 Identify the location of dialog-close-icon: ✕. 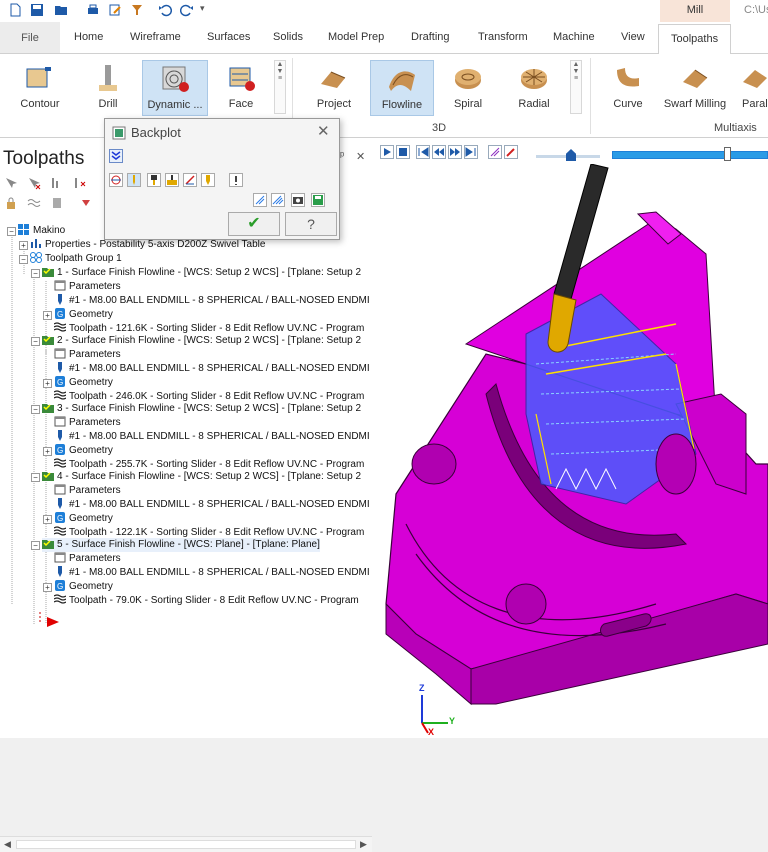
(323, 131).